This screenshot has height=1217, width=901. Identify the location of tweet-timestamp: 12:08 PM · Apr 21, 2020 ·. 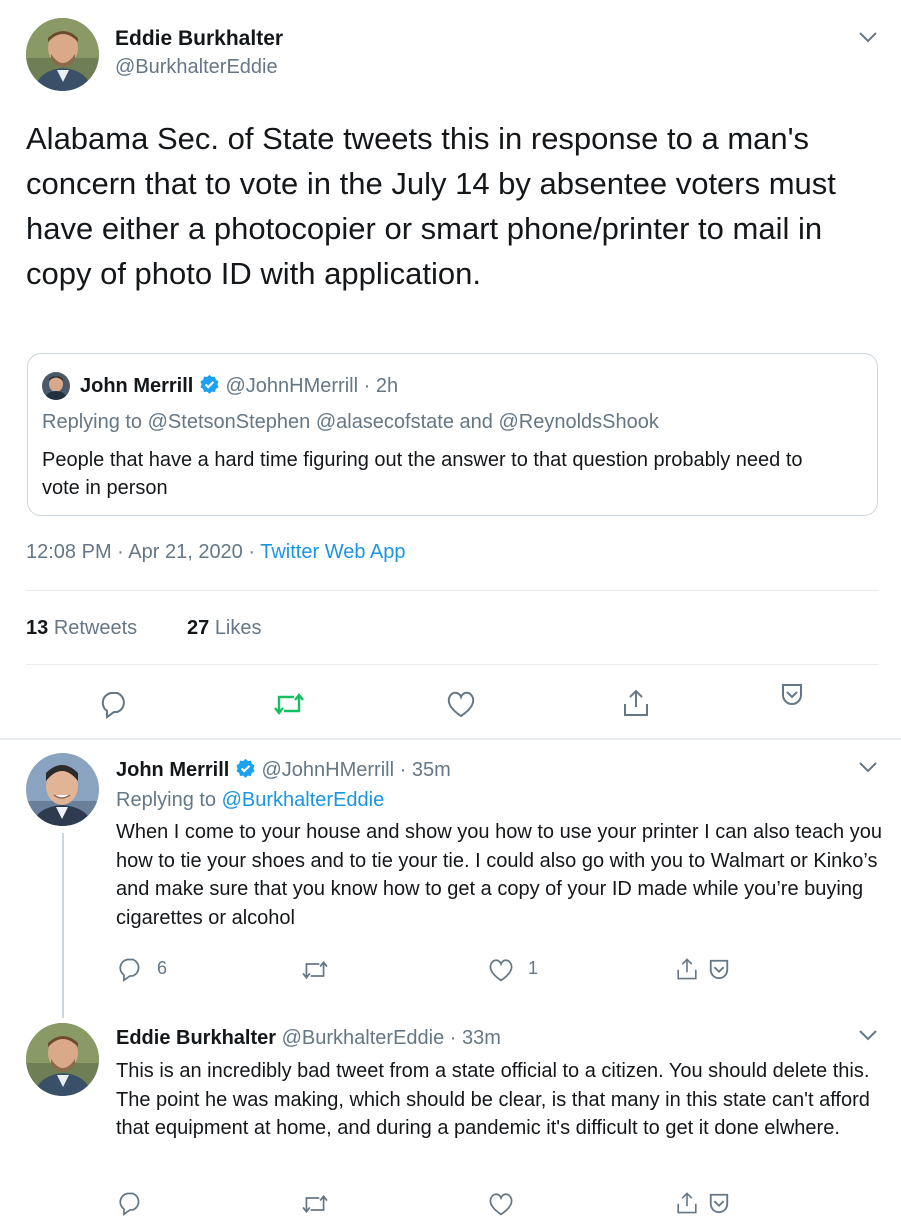
(140, 552).